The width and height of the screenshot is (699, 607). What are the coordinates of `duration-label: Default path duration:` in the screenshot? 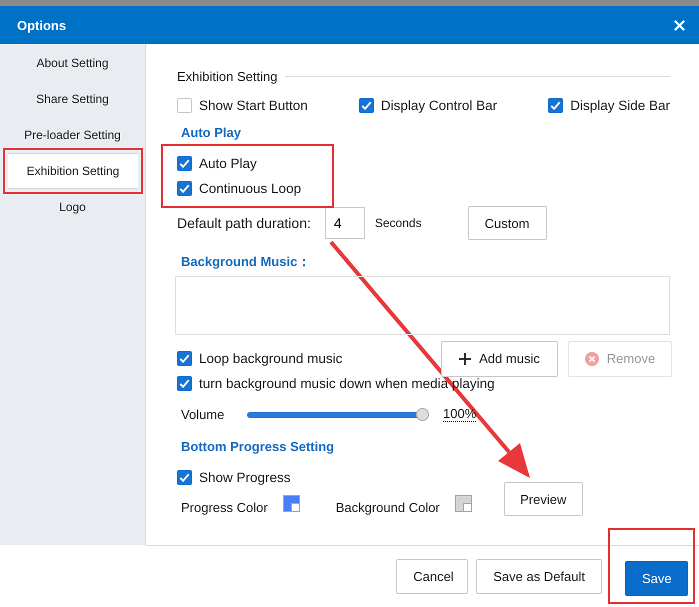 It's located at (244, 223).